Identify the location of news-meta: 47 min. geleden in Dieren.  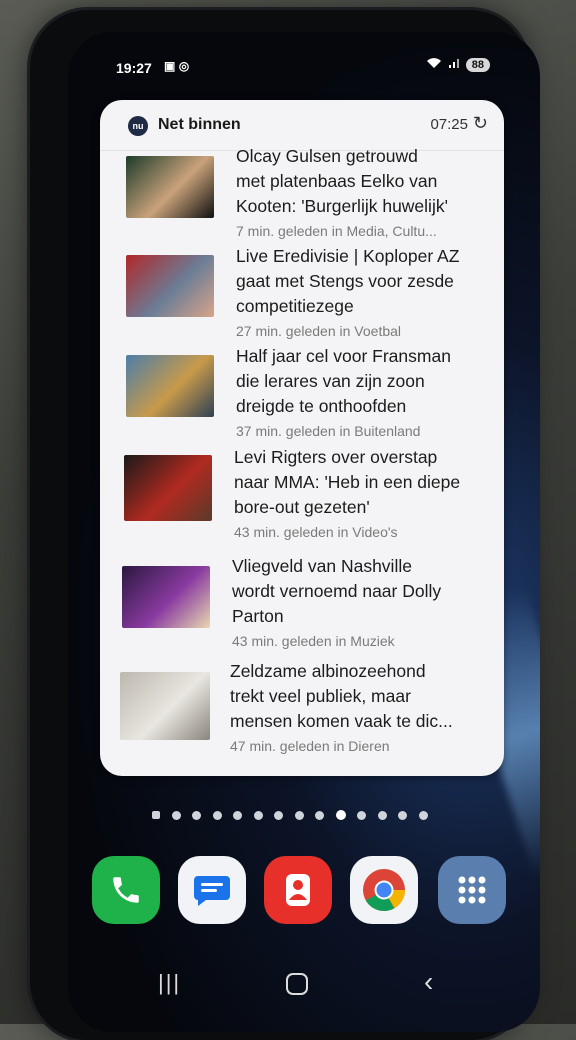
(310, 746).